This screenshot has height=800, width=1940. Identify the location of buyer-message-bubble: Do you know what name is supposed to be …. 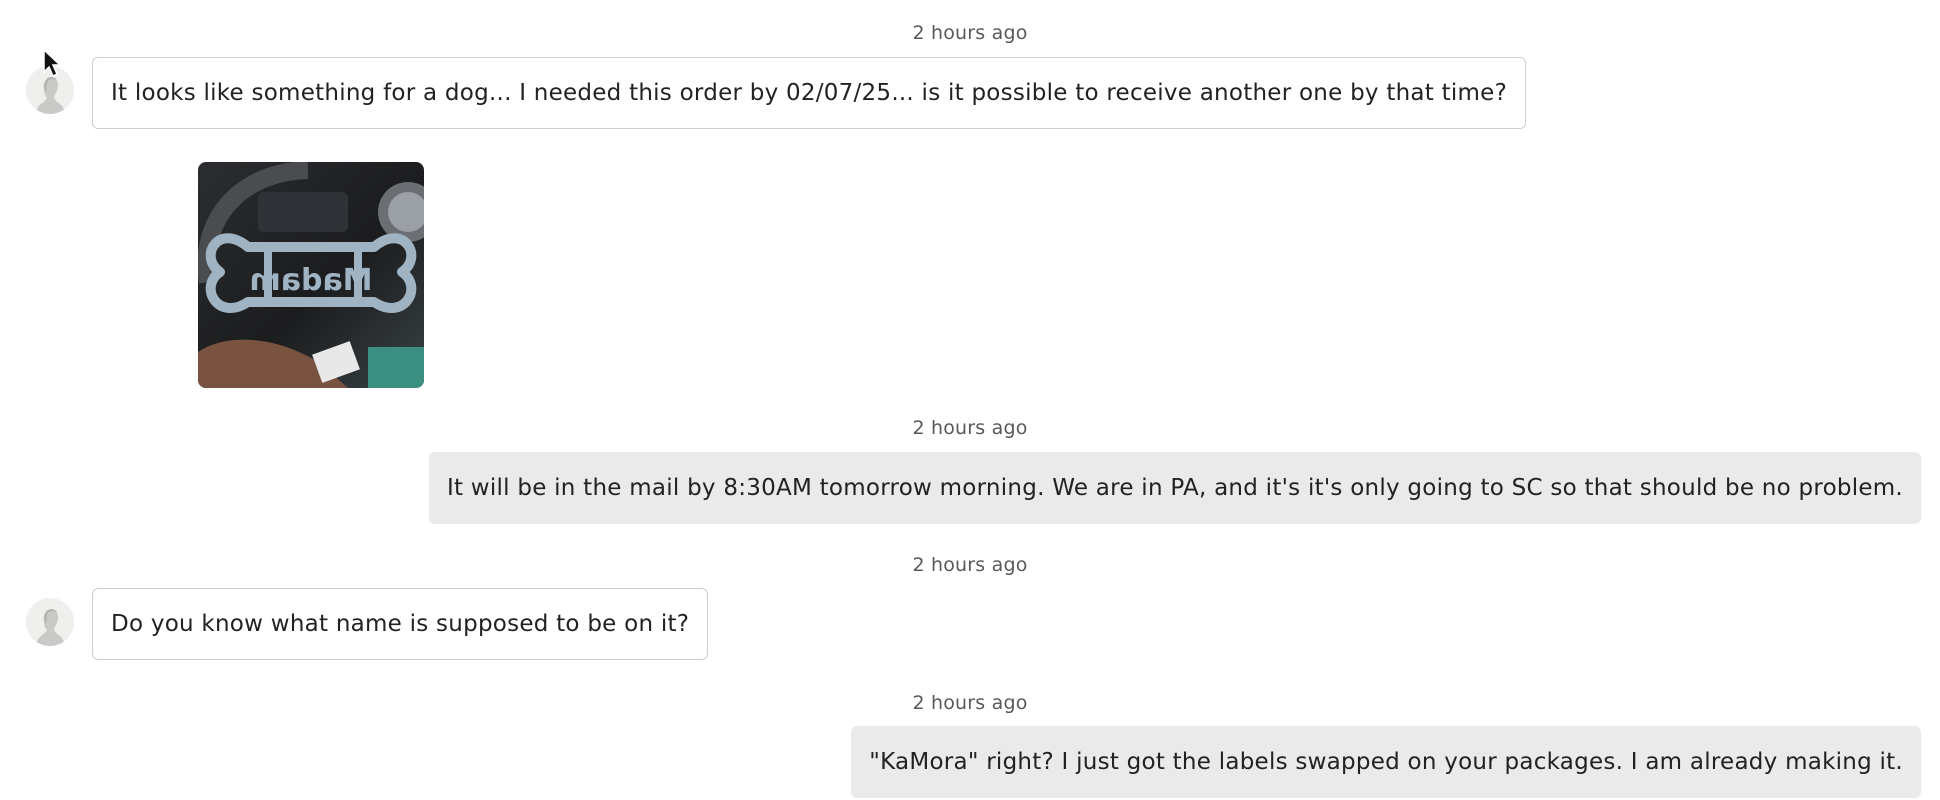
(400, 624).